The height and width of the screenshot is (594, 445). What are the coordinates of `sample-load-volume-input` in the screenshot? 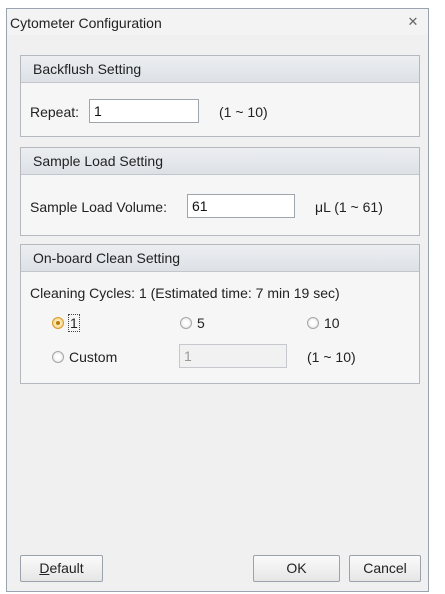 It's located at (241, 206).